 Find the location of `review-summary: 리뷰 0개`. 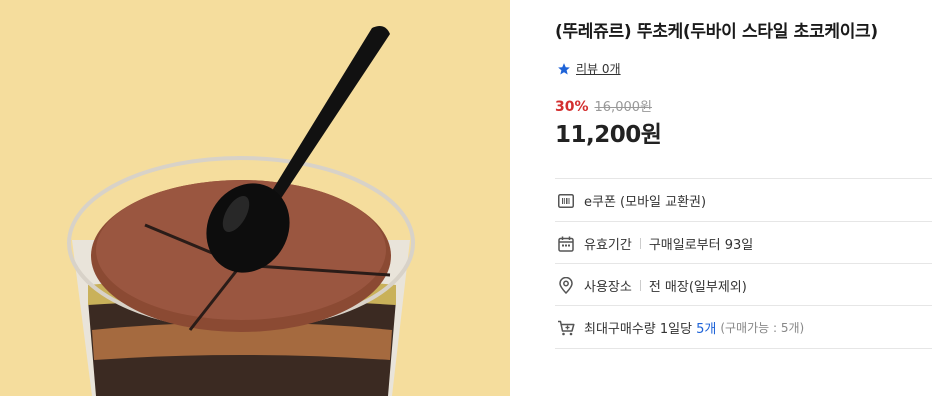

review-summary: 리뷰 0개 is located at coordinates (589, 68).